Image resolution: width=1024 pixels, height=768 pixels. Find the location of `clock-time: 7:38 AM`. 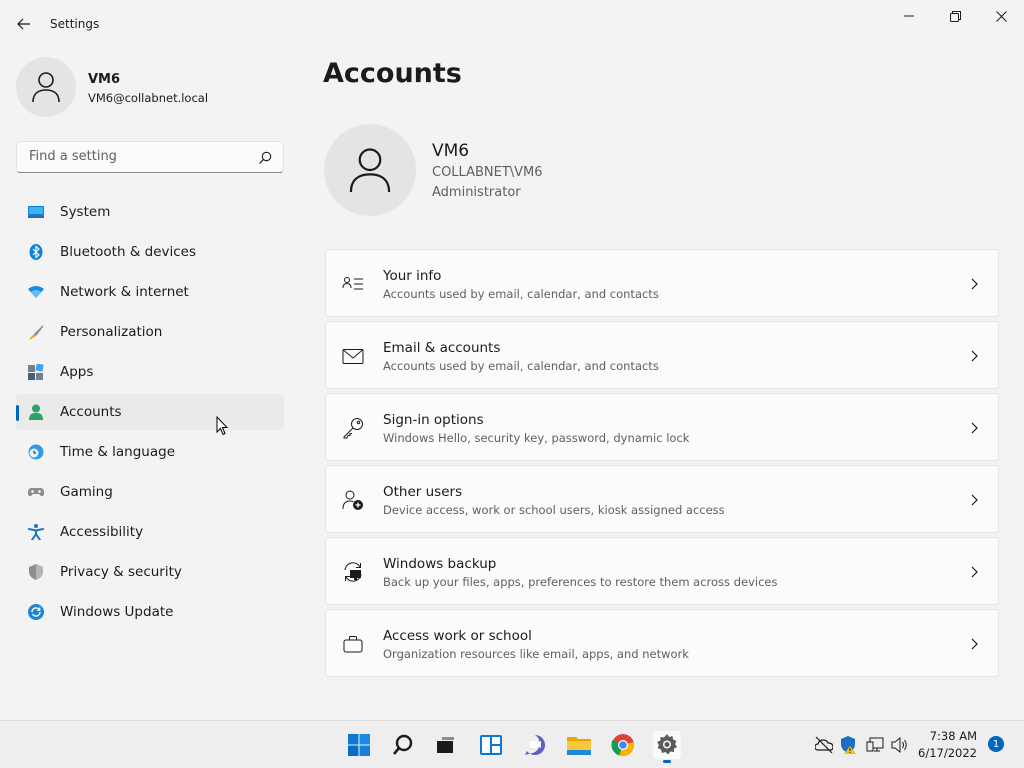

clock-time: 7:38 AM is located at coordinates (953, 736).